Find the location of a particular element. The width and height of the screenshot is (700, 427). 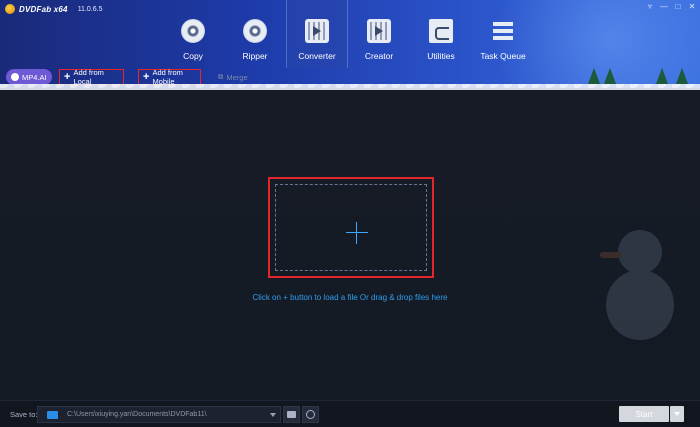

mp4ai-label: MP4.AI is located at coordinates (34, 77).